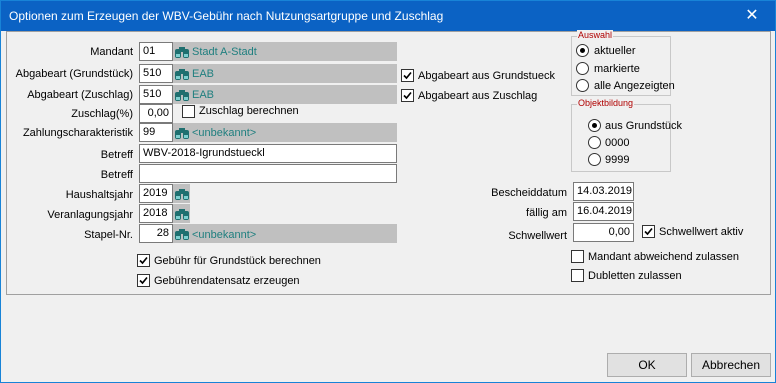 The image size is (776, 383). Describe the element at coordinates (143, 280) in the screenshot. I see `gebuehrendatensatz-checkbox` at that location.